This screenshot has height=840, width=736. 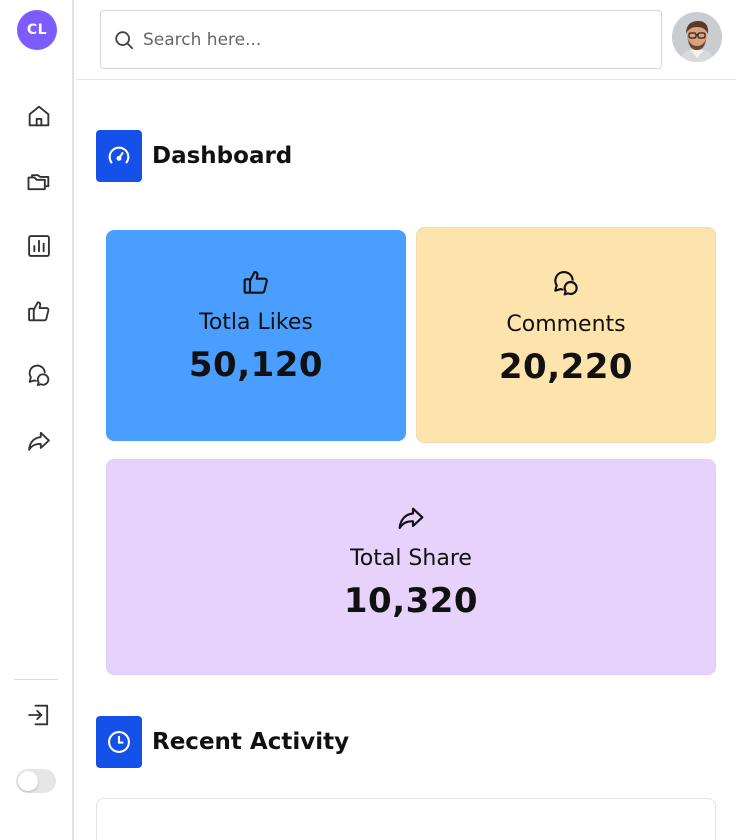 I want to click on speedometer-icon, so click(x=119, y=155).